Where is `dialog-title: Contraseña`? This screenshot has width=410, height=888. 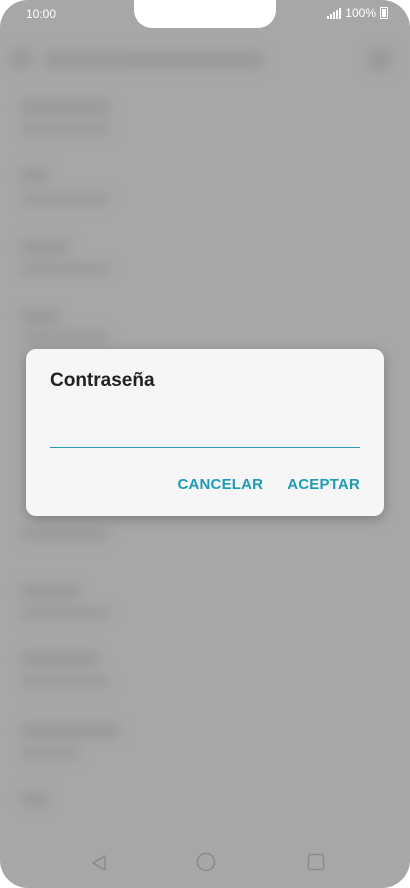 dialog-title: Contraseña is located at coordinates (102, 380).